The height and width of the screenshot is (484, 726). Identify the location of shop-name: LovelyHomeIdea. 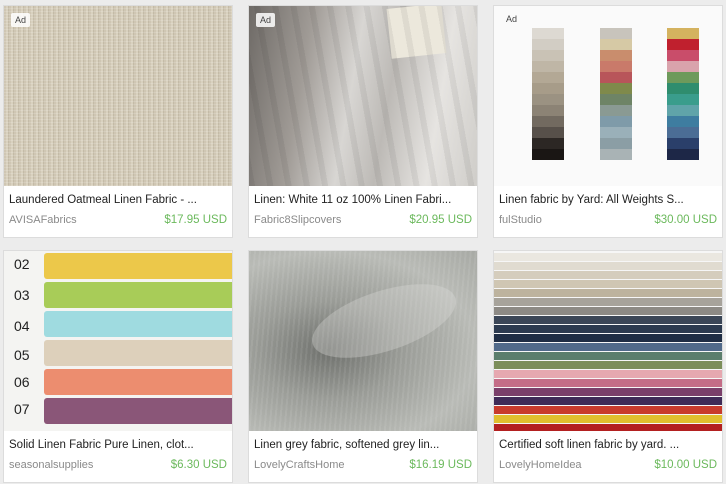
(540, 465).